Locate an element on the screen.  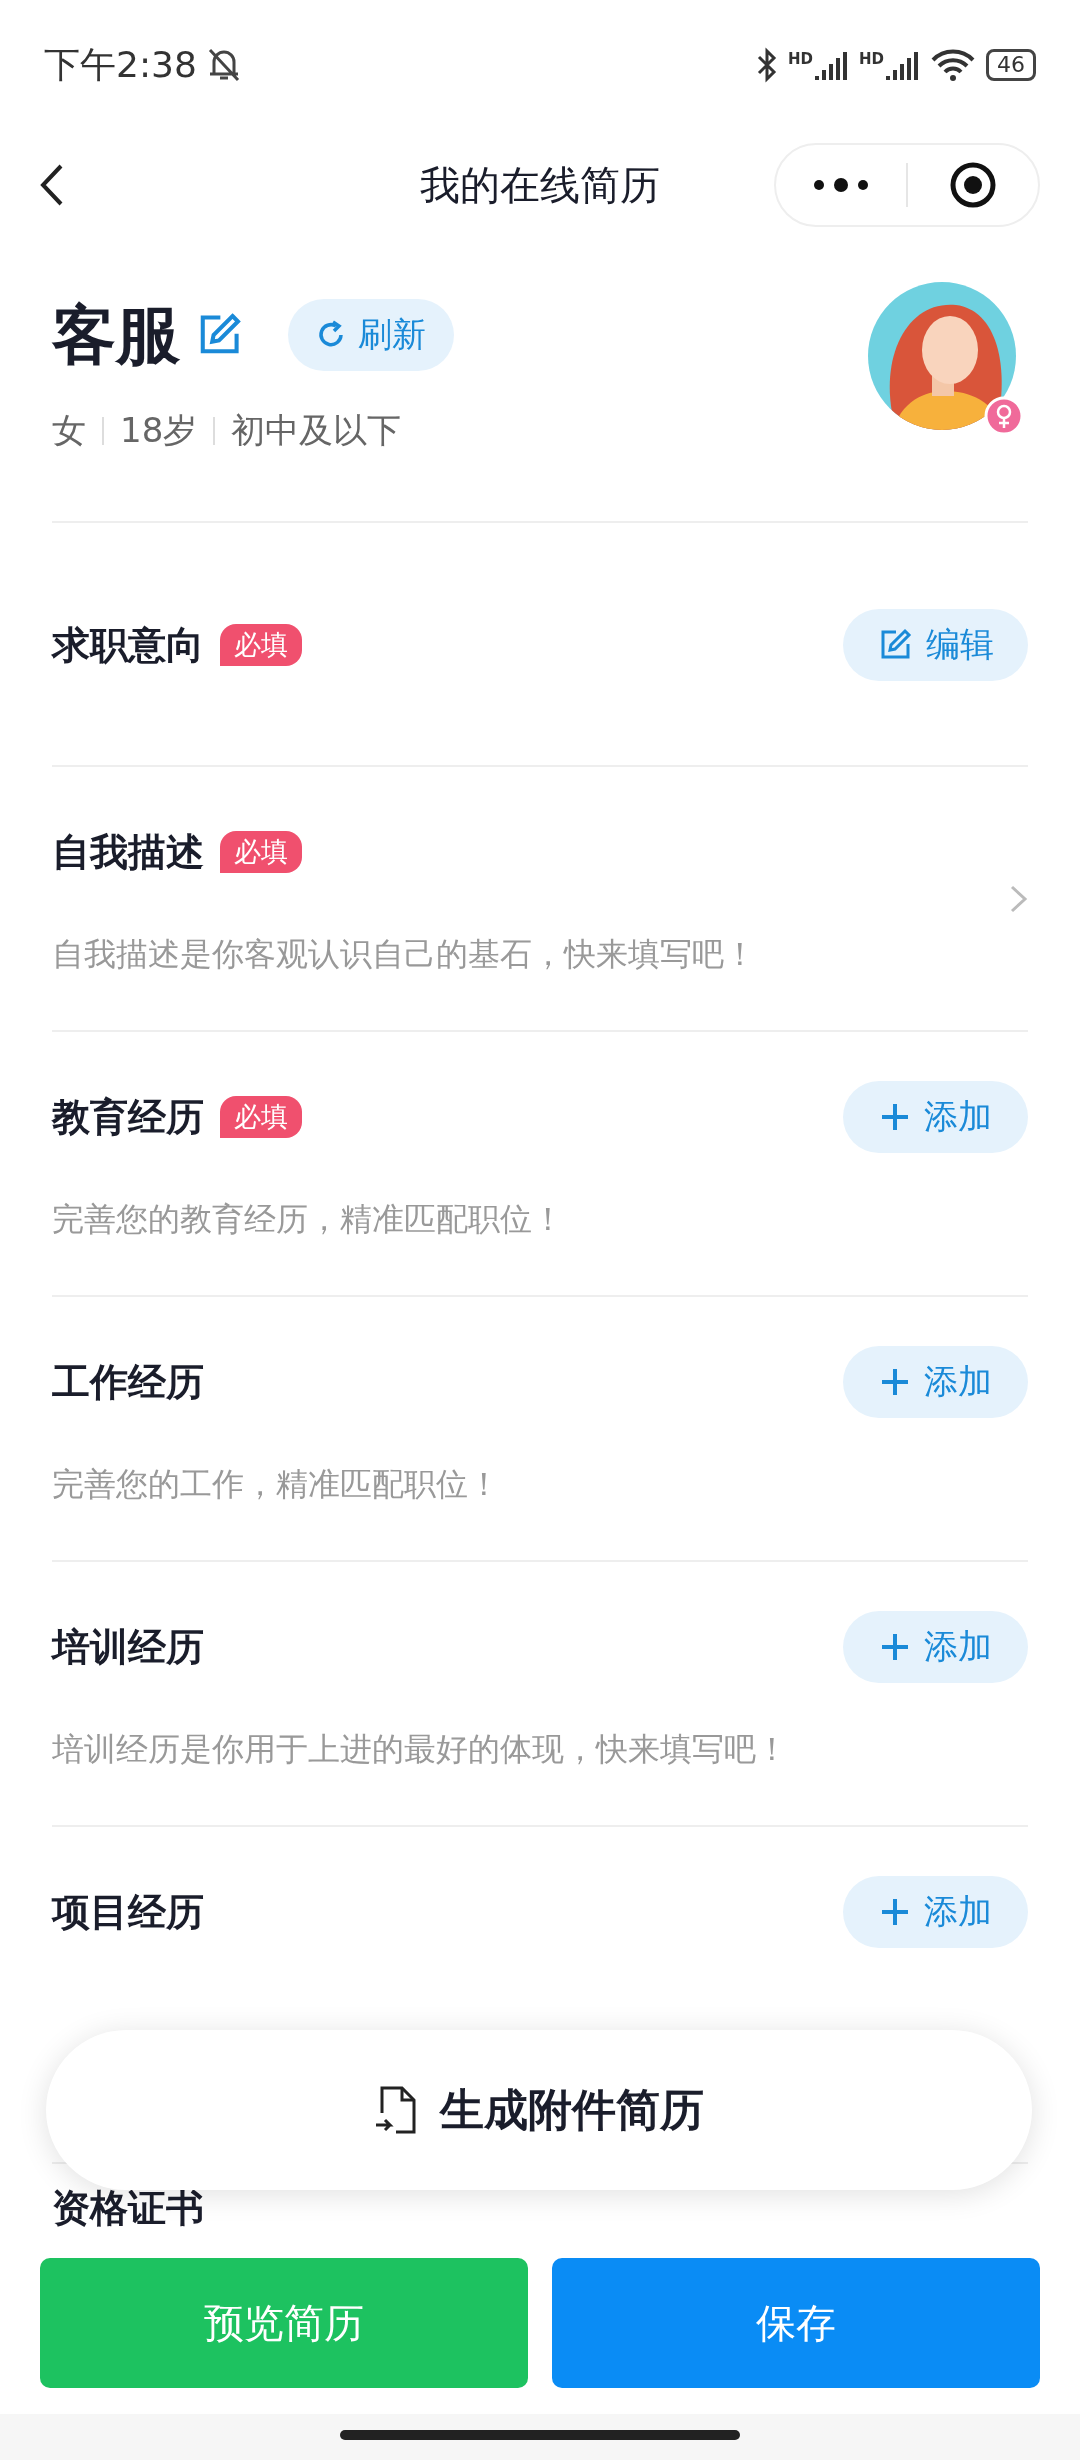
section-title: 项目经历 is located at coordinates (128, 1912).